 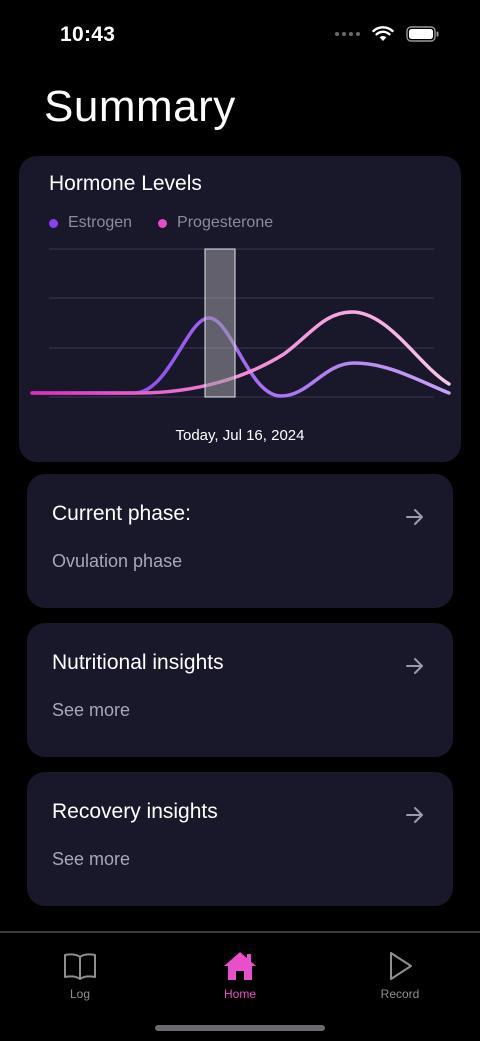 What do you see at coordinates (240, 839) in the screenshot?
I see `recovery-insights-card: Recovery insights See more` at bounding box center [240, 839].